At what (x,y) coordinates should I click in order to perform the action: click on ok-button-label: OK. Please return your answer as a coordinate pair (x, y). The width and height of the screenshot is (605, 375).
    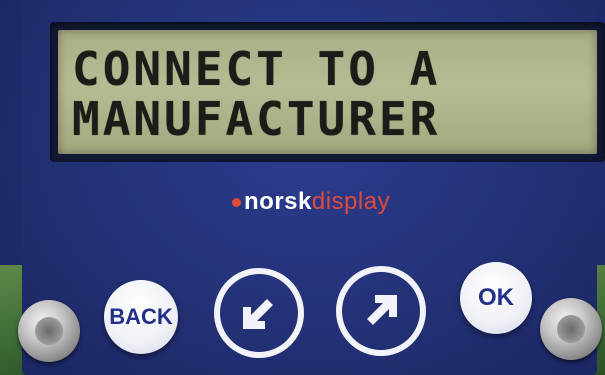
    Looking at the image, I should click on (496, 297).